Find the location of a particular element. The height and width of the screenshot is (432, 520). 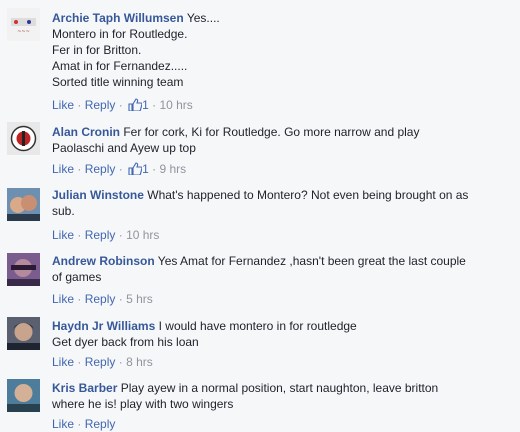

comment-actions: Like · Reply · 10 hrs is located at coordinates (105, 235).